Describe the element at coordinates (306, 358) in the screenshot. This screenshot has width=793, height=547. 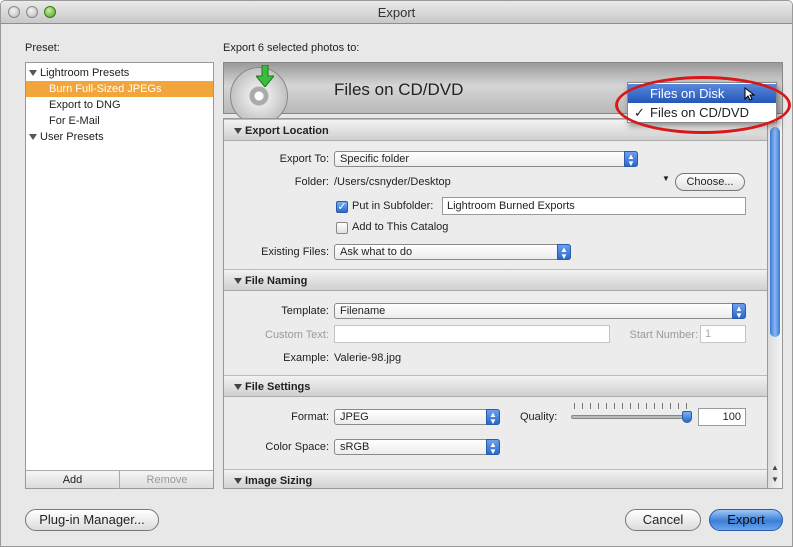
I see `example-label: Example:` at that location.